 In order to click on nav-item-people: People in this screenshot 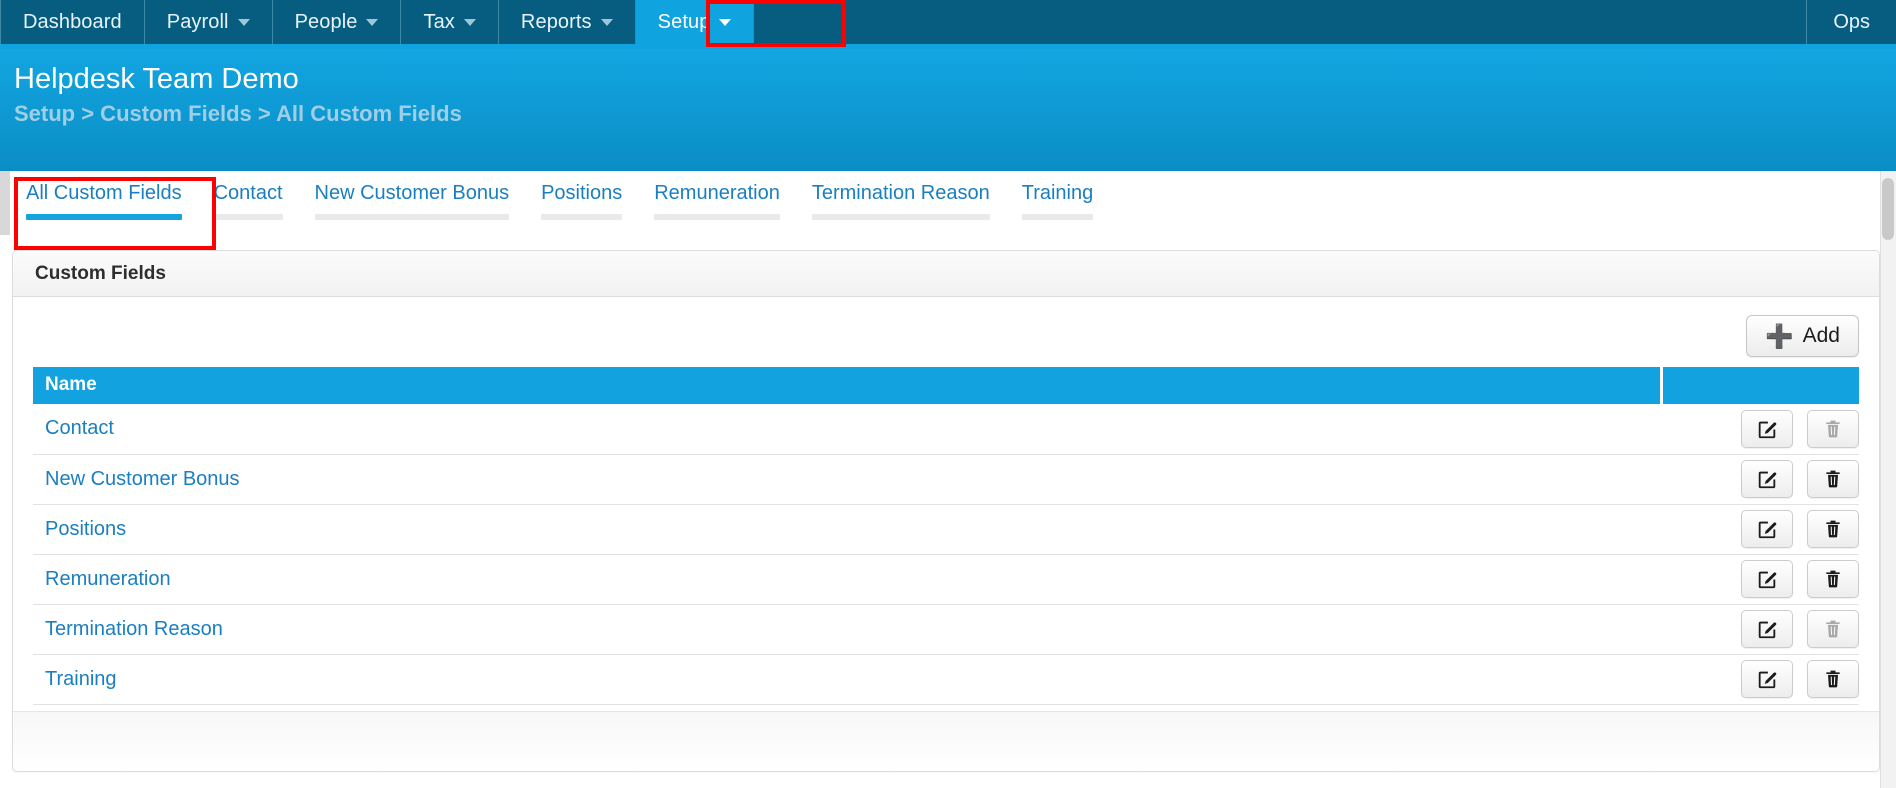, I will do `click(337, 22)`.